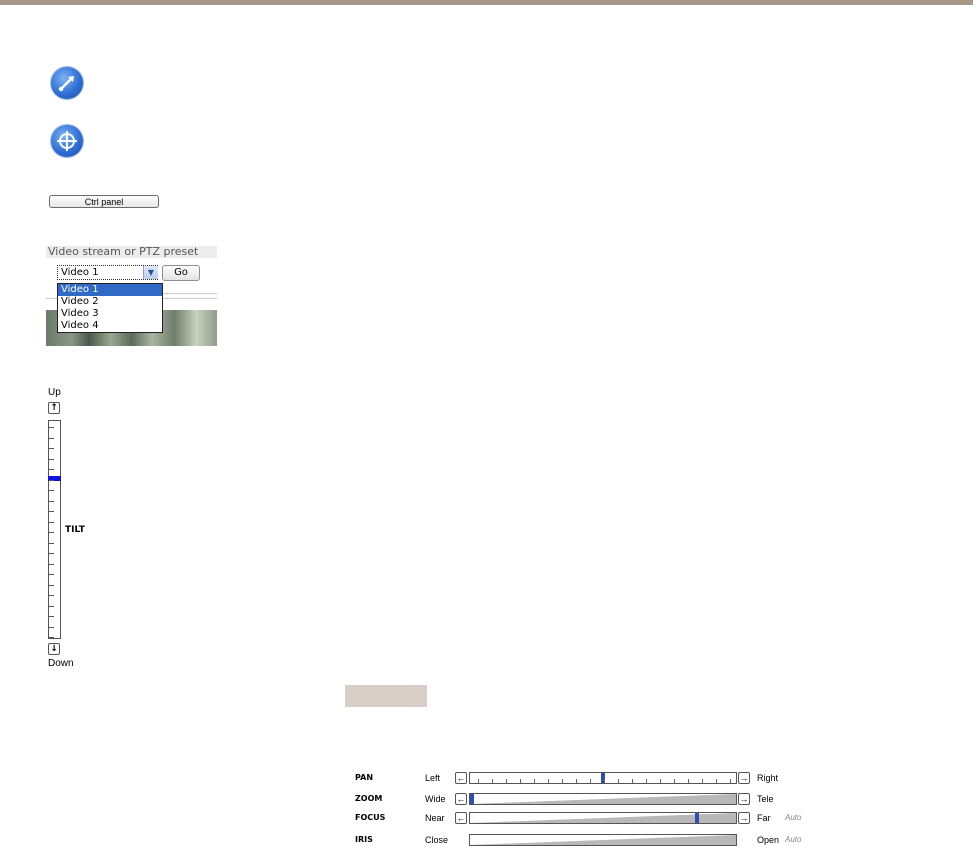  Describe the element at coordinates (433, 778) in the screenshot. I see `pan-left-label: Left` at that location.